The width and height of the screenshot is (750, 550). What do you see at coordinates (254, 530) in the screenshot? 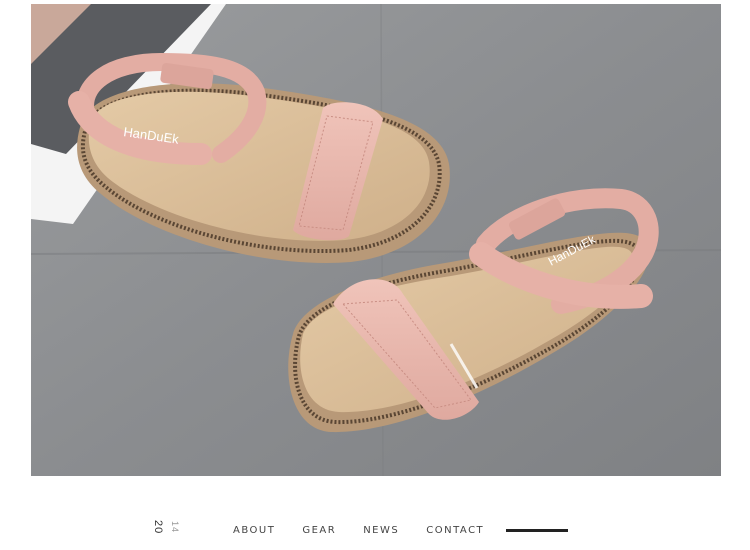
I see `nav-item-about: ABOUT` at bounding box center [254, 530].